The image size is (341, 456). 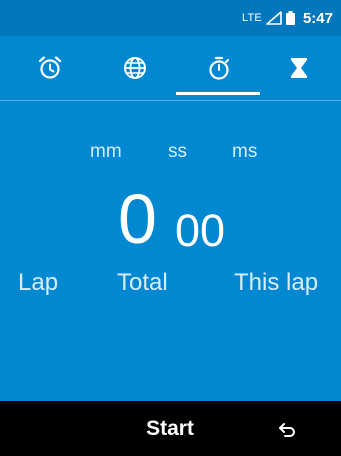 What do you see at coordinates (170, 18) in the screenshot?
I see `status-bar: LTE 5:47` at bounding box center [170, 18].